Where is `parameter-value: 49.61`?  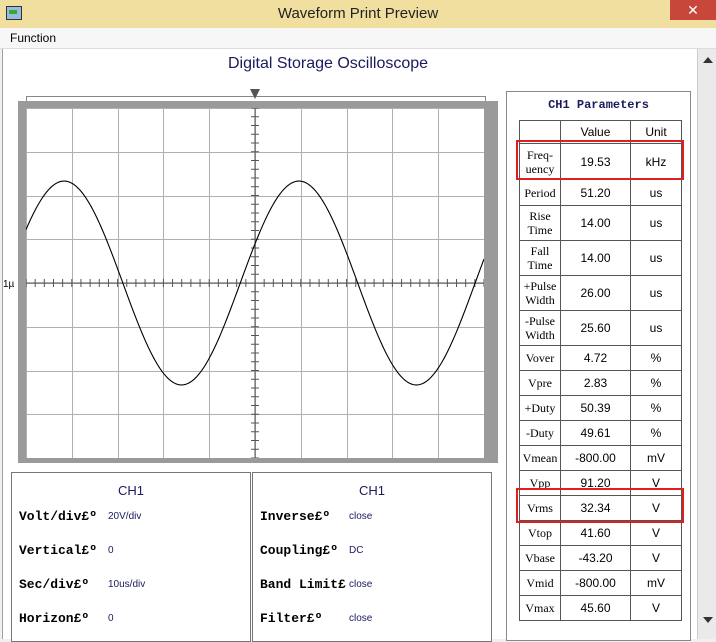 parameter-value: 49.61 is located at coordinates (595, 433).